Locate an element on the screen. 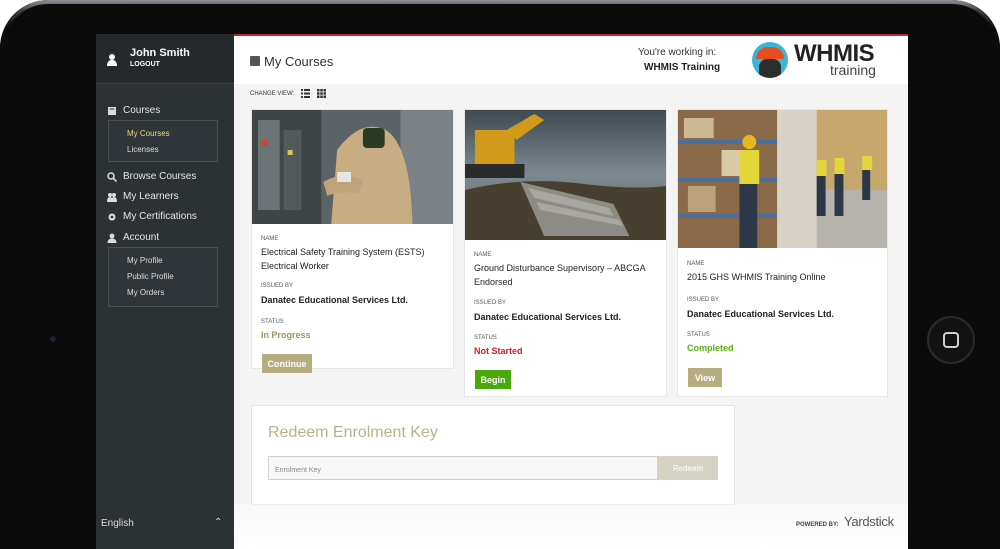  working-in-org: WHMIS Training is located at coordinates (682, 67).